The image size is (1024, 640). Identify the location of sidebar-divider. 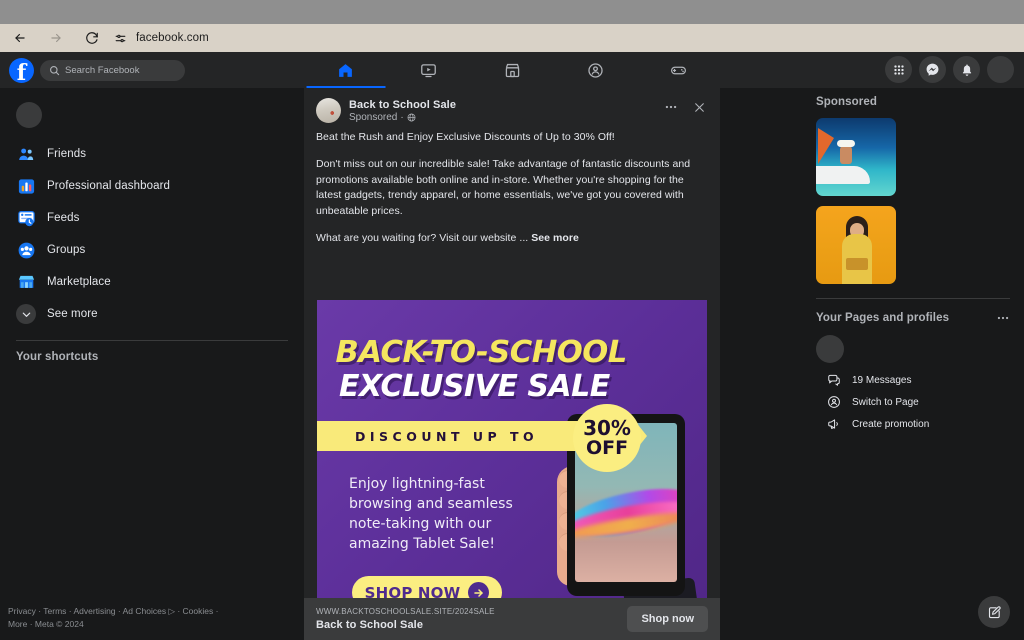
(152, 340).